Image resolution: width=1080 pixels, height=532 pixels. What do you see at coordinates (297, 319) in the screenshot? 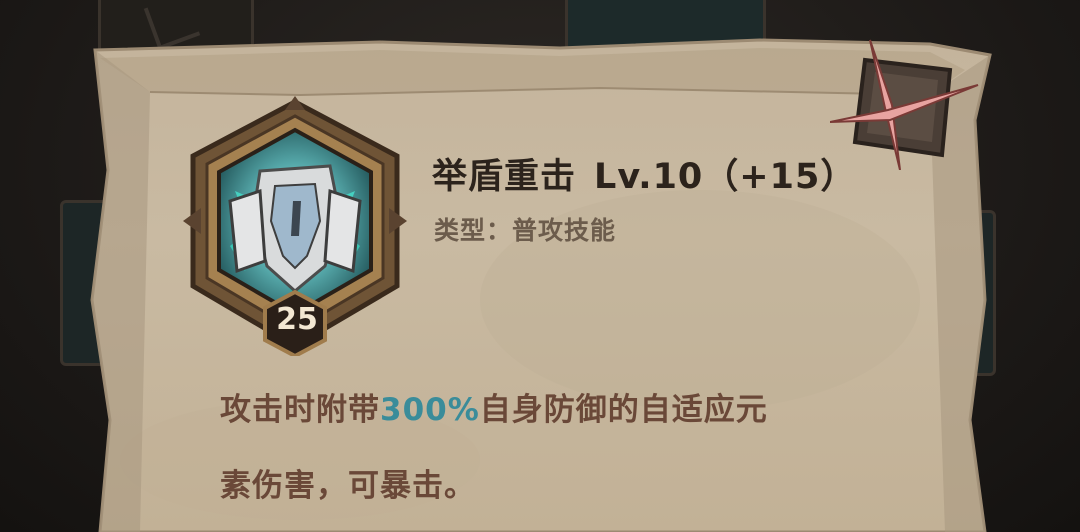
I see `skill-count-badge: 25` at bounding box center [297, 319].